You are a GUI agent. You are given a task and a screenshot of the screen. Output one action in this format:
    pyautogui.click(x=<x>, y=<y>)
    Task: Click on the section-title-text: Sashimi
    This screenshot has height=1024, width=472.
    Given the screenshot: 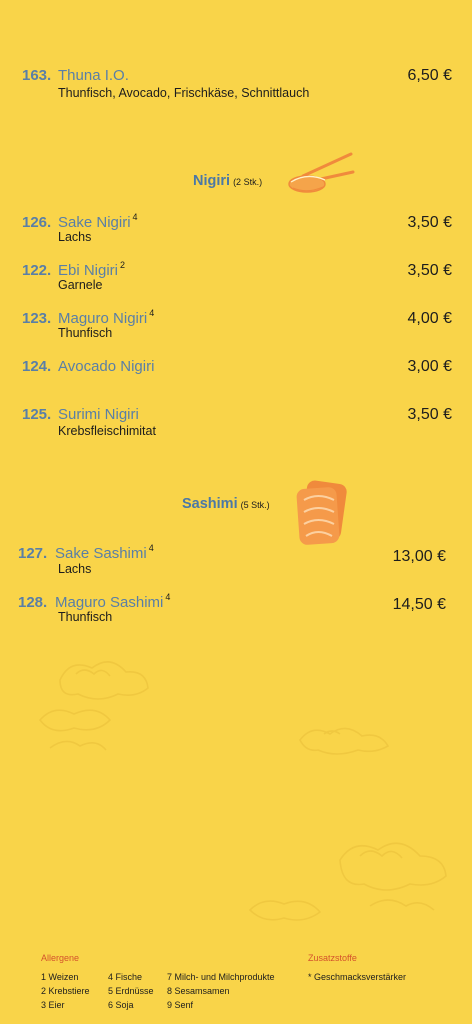 What is the action you would take?
    pyautogui.click(x=210, y=504)
    